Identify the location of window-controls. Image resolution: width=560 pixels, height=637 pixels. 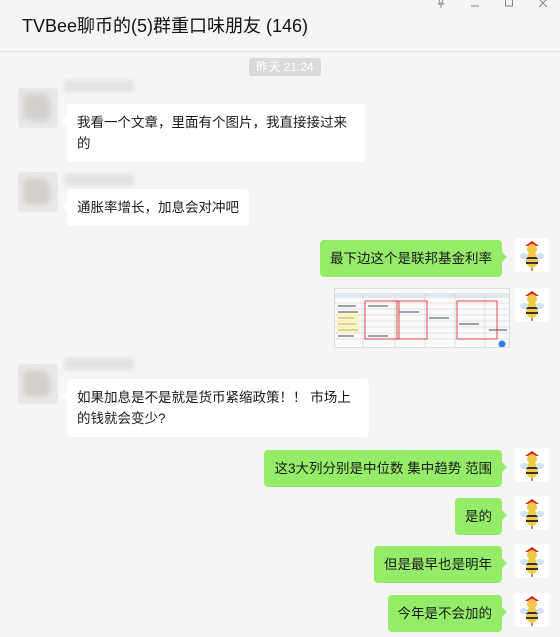
(492, 5).